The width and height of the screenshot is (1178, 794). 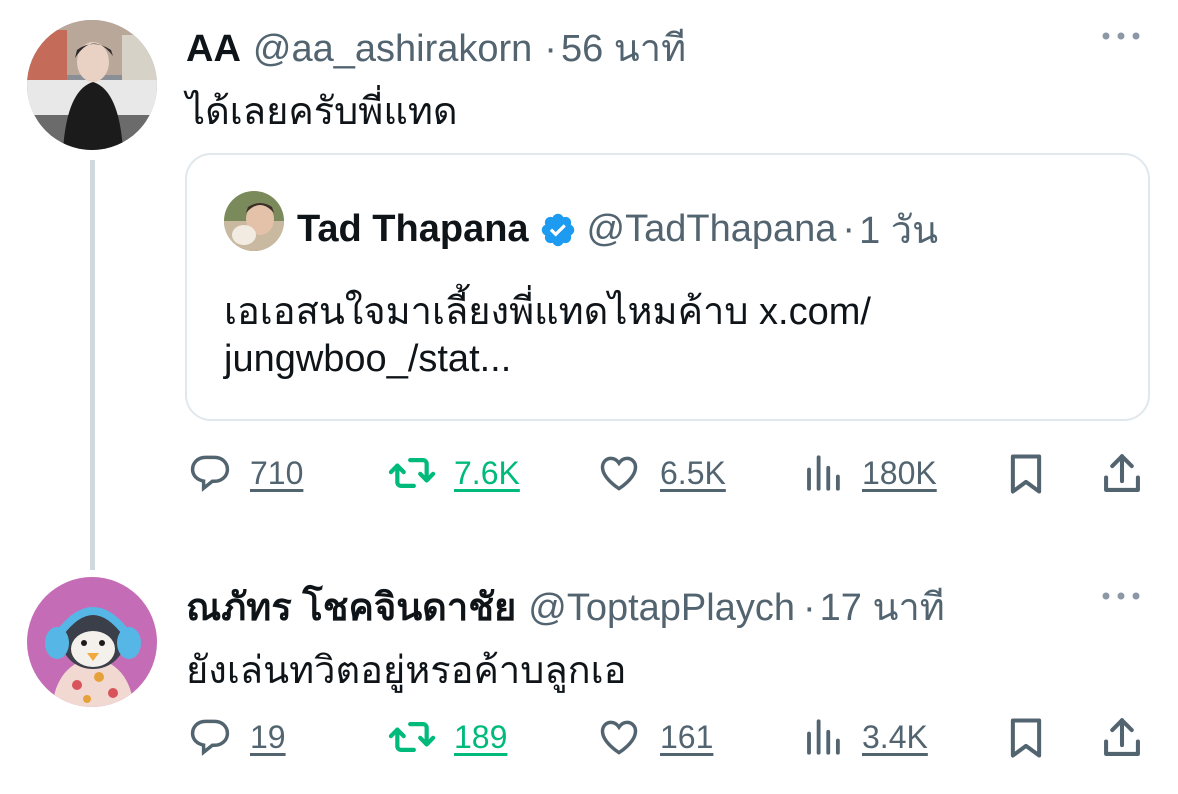 I want to click on quoted-display-name: Tad Thapana, so click(x=413, y=229).